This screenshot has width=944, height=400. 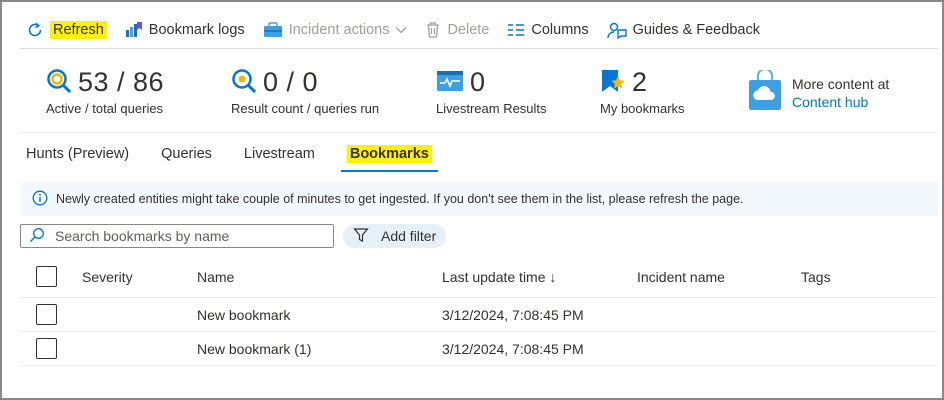 What do you see at coordinates (479, 132) in the screenshot?
I see `stats-divider` at bounding box center [479, 132].